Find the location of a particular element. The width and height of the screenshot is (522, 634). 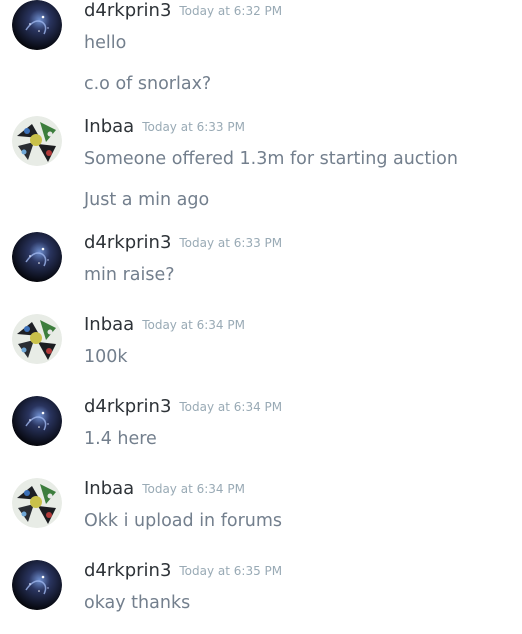

author-name: d4rkprin3 Today at 6:33 PM is located at coordinates (183, 243).